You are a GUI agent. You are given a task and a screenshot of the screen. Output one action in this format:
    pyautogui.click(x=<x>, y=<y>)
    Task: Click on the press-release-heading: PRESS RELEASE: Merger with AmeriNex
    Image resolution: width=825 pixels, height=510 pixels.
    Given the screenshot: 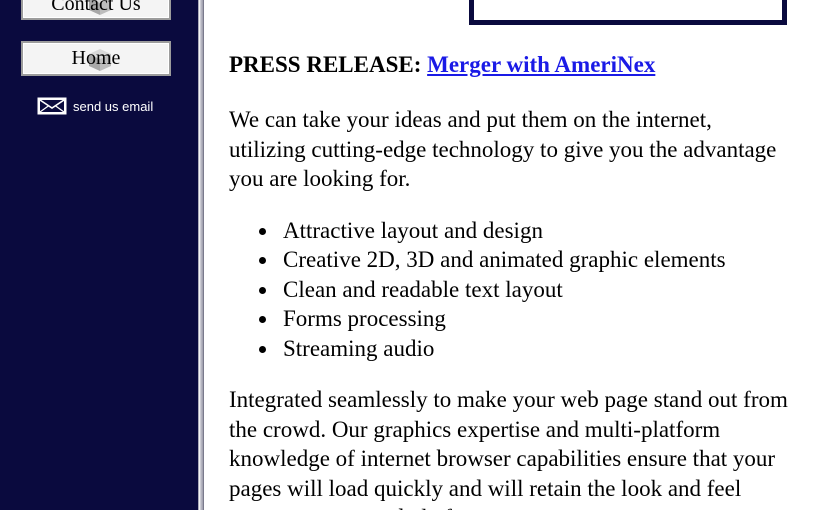 What is the action you would take?
    pyautogui.click(x=509, y=65)
    